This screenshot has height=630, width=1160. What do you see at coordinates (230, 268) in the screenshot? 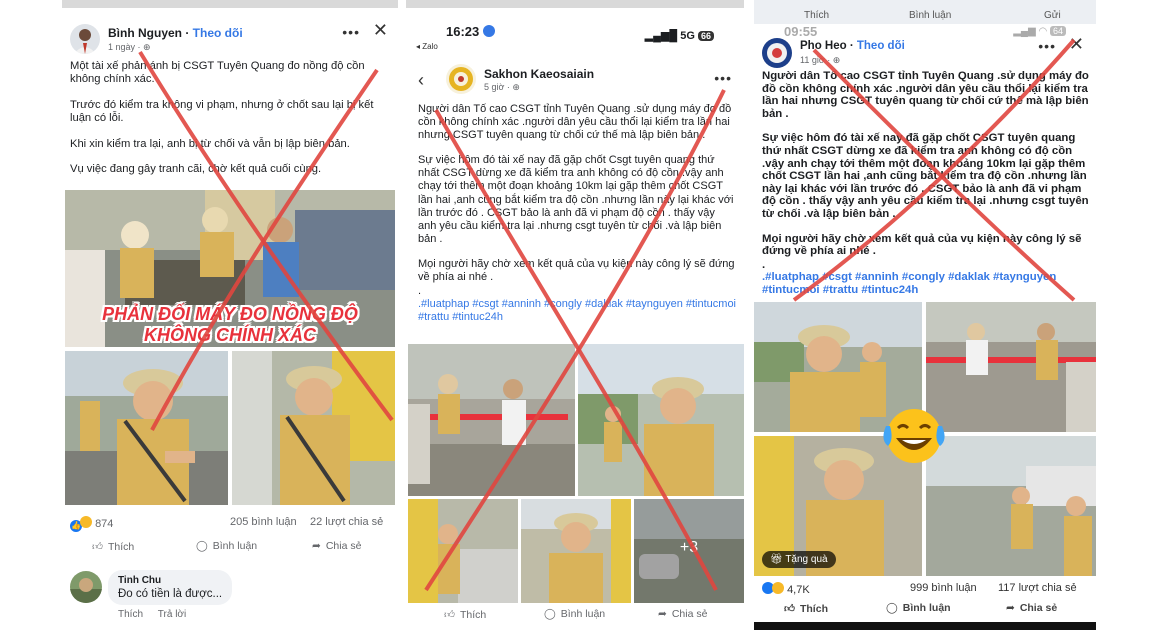
I see `post-photo-main: PHẢN ĐỐI MÁY ĐO NỒNG ĐỘ KHÔNG CHÍNH XÁC` at bounding box center [230, 268].